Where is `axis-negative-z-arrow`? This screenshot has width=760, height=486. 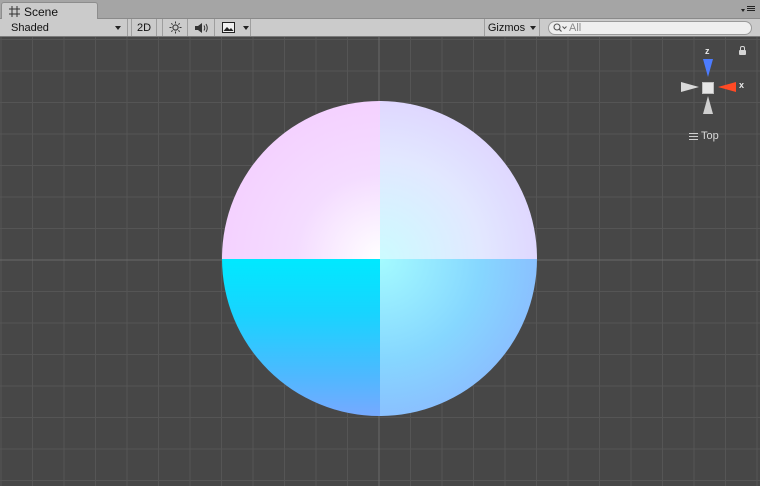 axis-negative-z-arrow is located at coordinates (708, 105).